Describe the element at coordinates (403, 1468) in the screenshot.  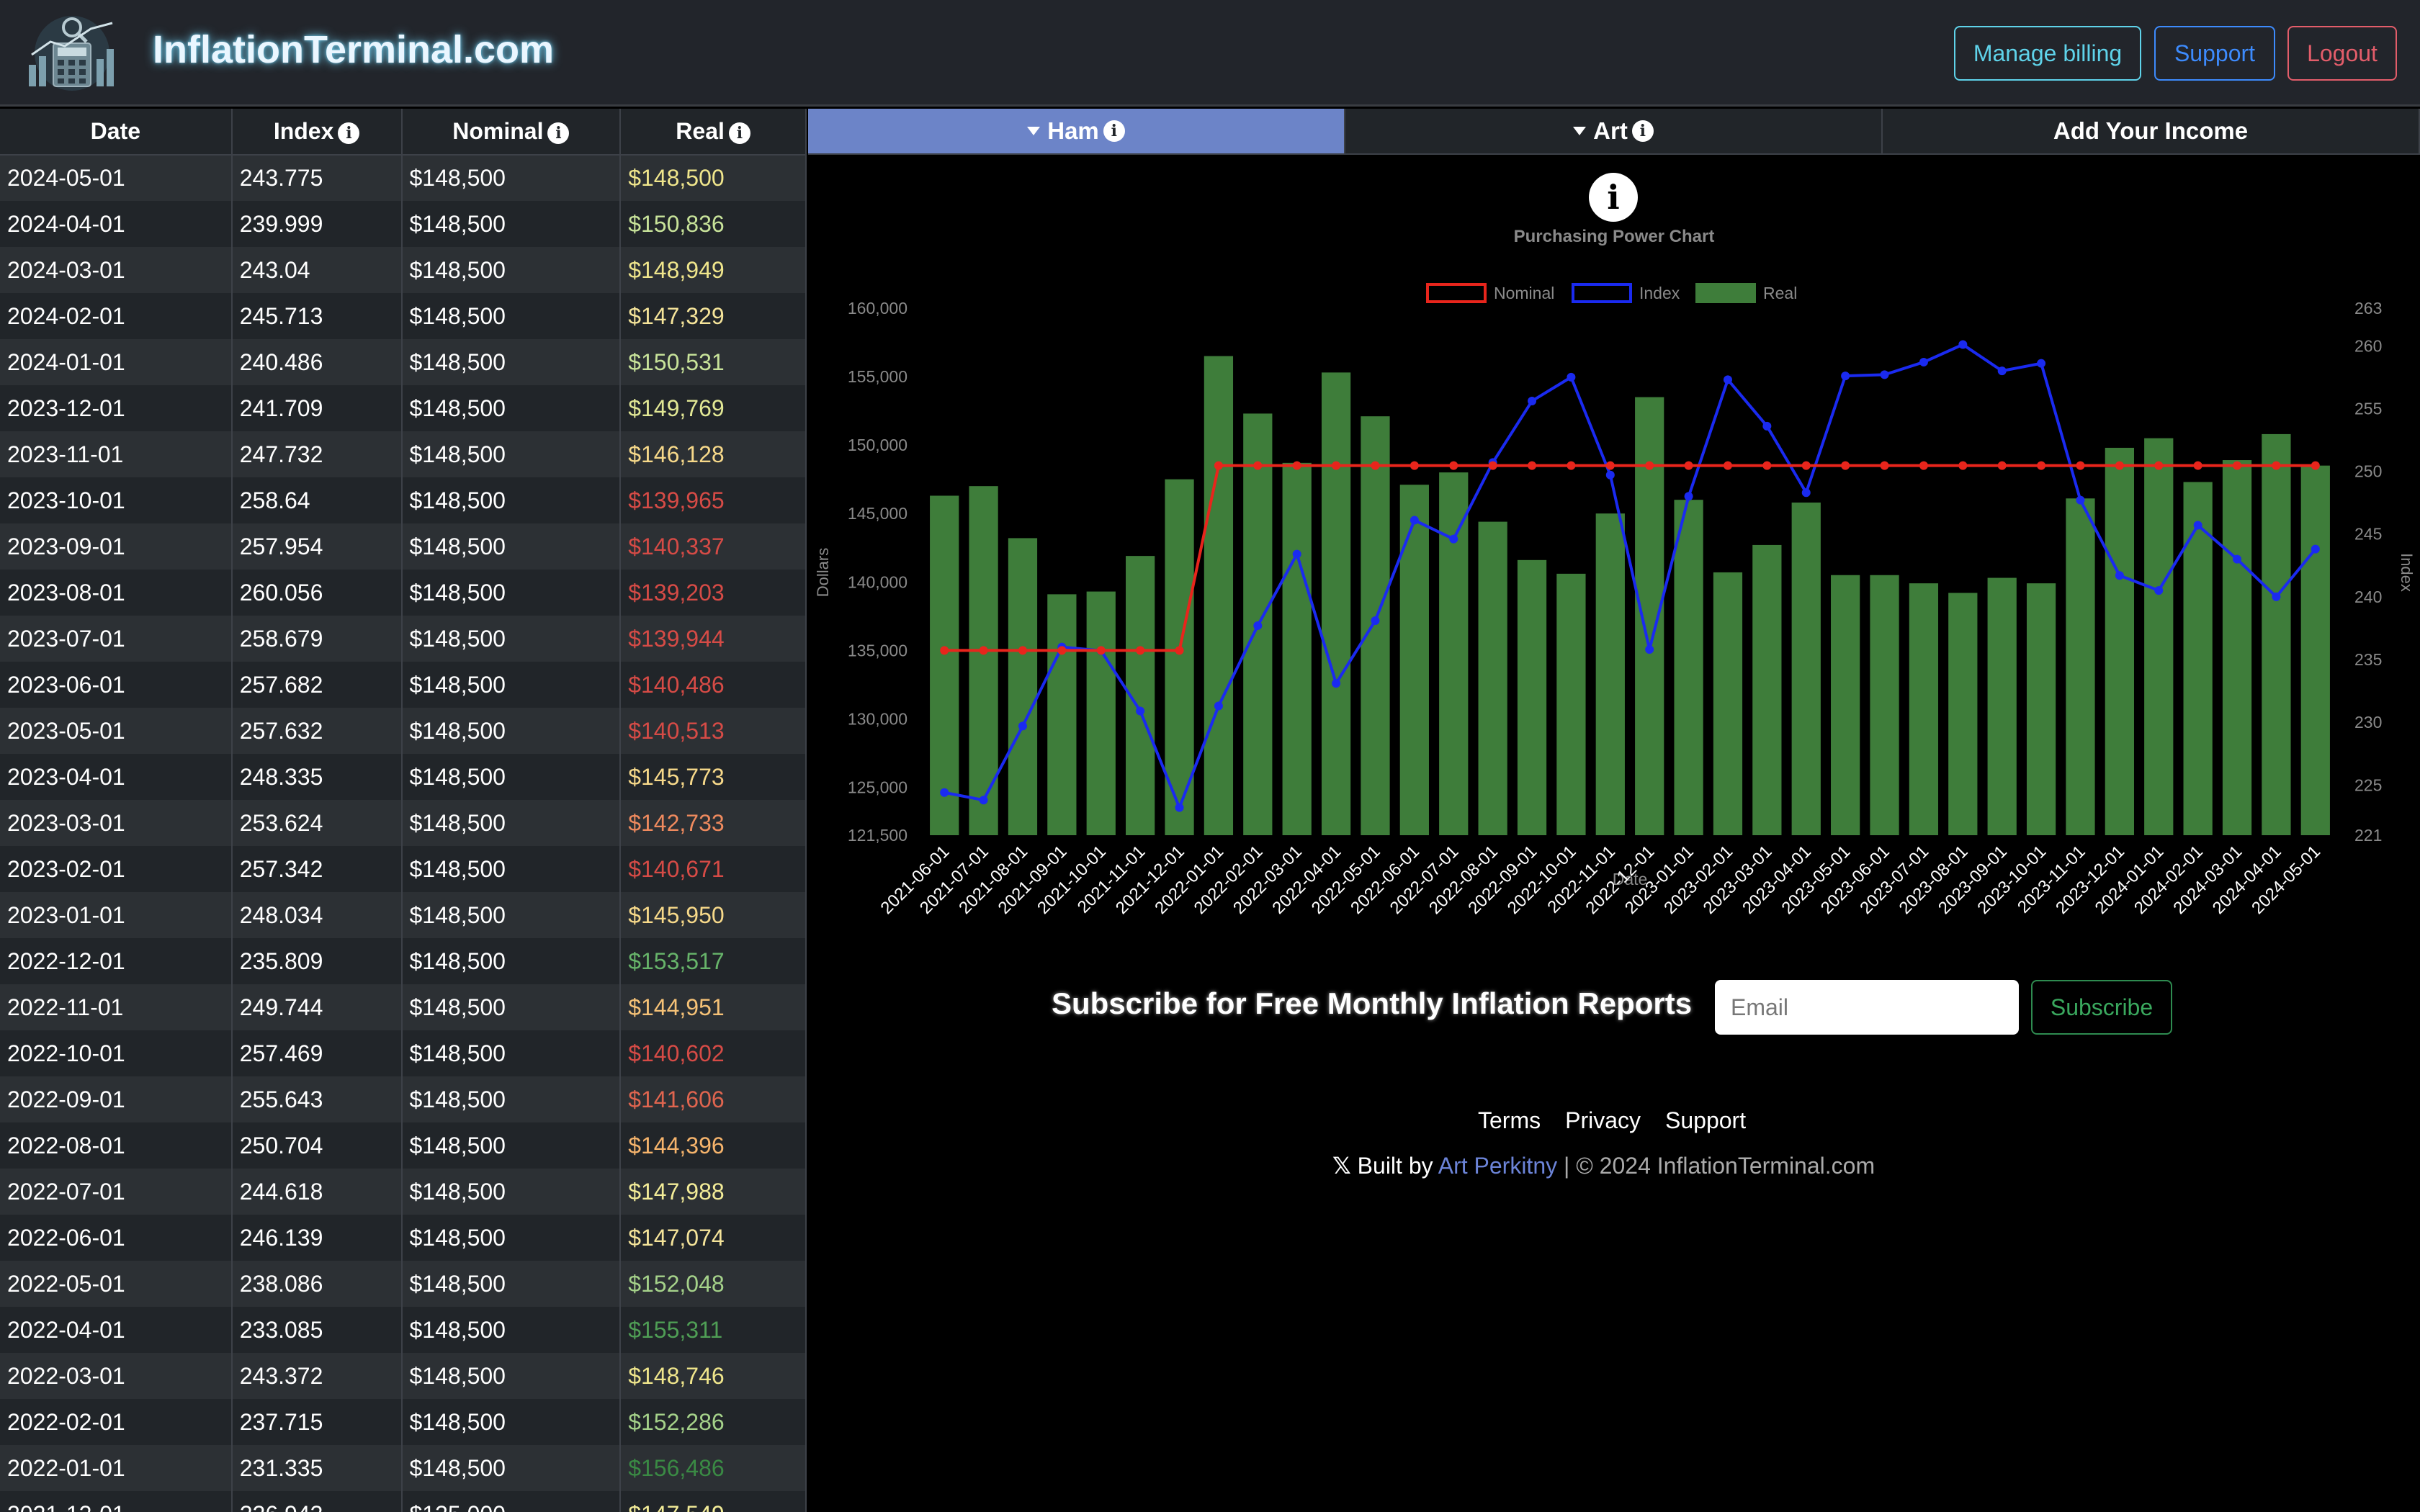
I see `table-row: 2022-01-01 231.335 $148,500 $156,486` at that location.